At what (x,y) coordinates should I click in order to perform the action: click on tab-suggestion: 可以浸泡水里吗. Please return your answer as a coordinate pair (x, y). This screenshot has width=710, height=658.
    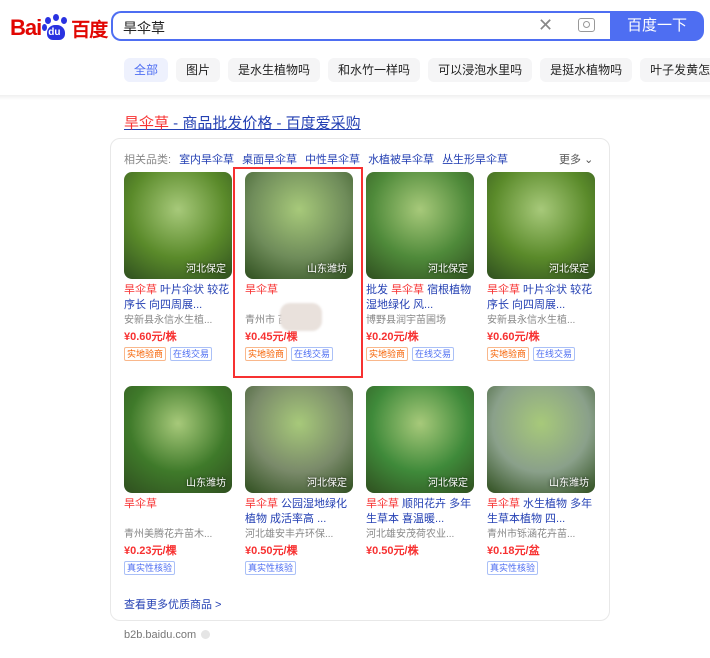
    Looking at the image, I should click on (480, 70).